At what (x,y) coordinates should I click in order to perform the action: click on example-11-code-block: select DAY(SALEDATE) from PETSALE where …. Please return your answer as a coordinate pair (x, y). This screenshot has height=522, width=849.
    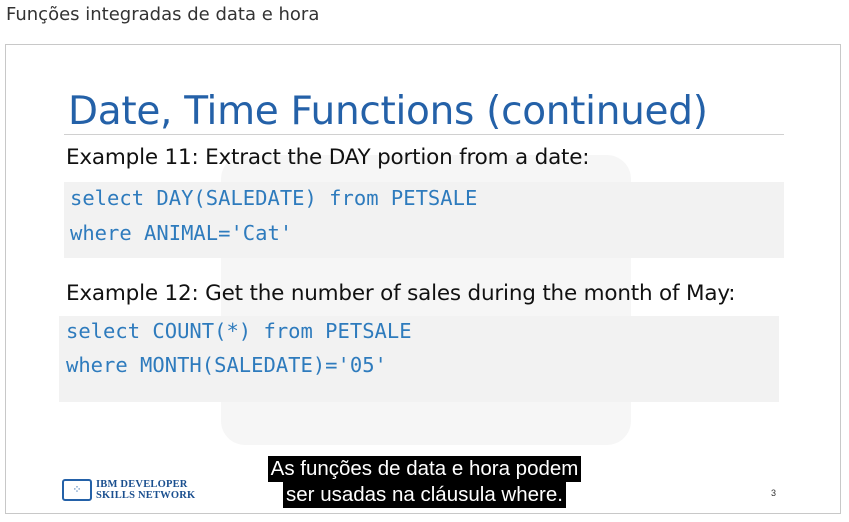
    Looking at the image, I should click on (424, 220).